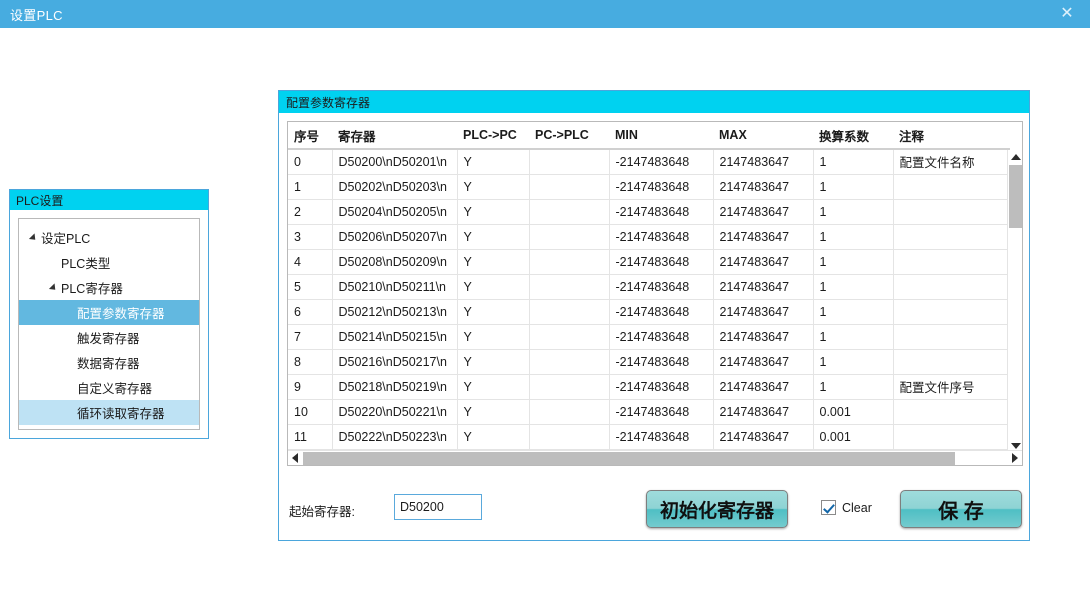  What do you see at coordinates (395, 387) in the screenshot?
I see `table-cell: D50218\nD50219\n` at bounding box center [395, 387].